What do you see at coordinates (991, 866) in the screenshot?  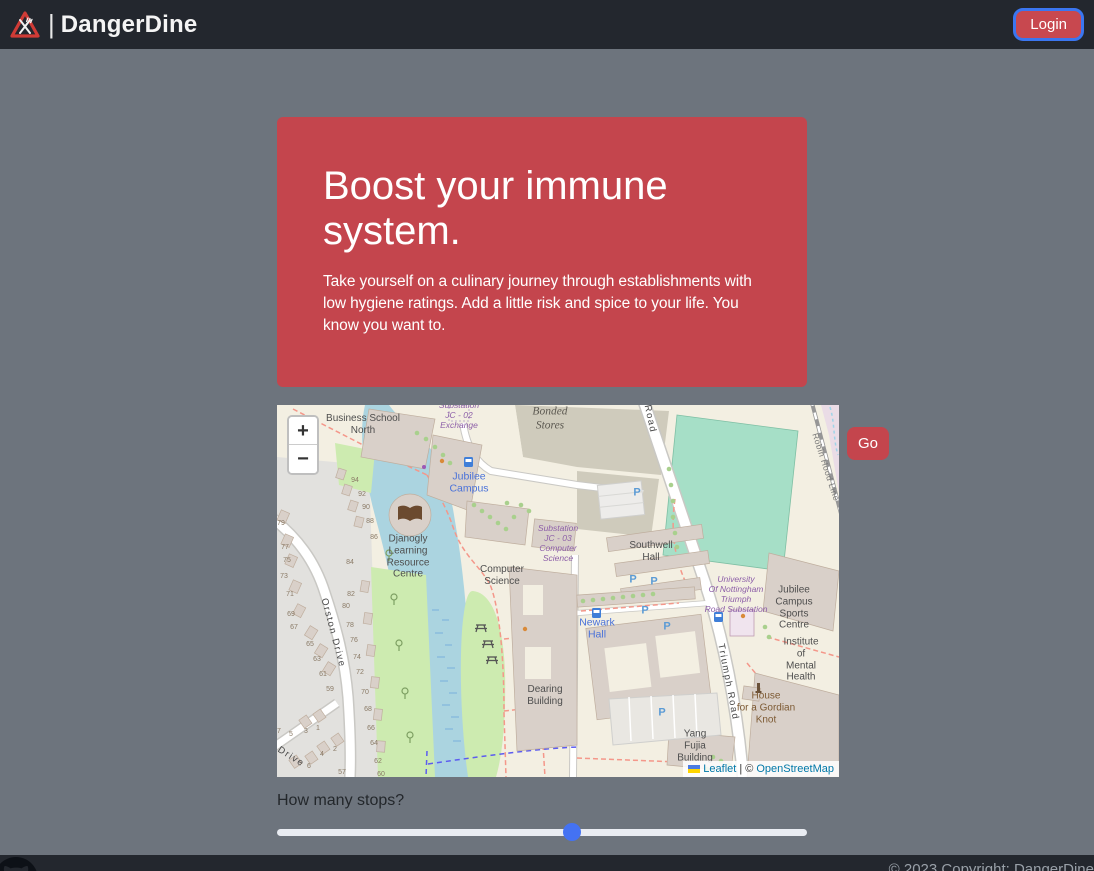 I see `copyright-text: © 2023 Copyright: DangerDine` at bounding box center [991, 866].